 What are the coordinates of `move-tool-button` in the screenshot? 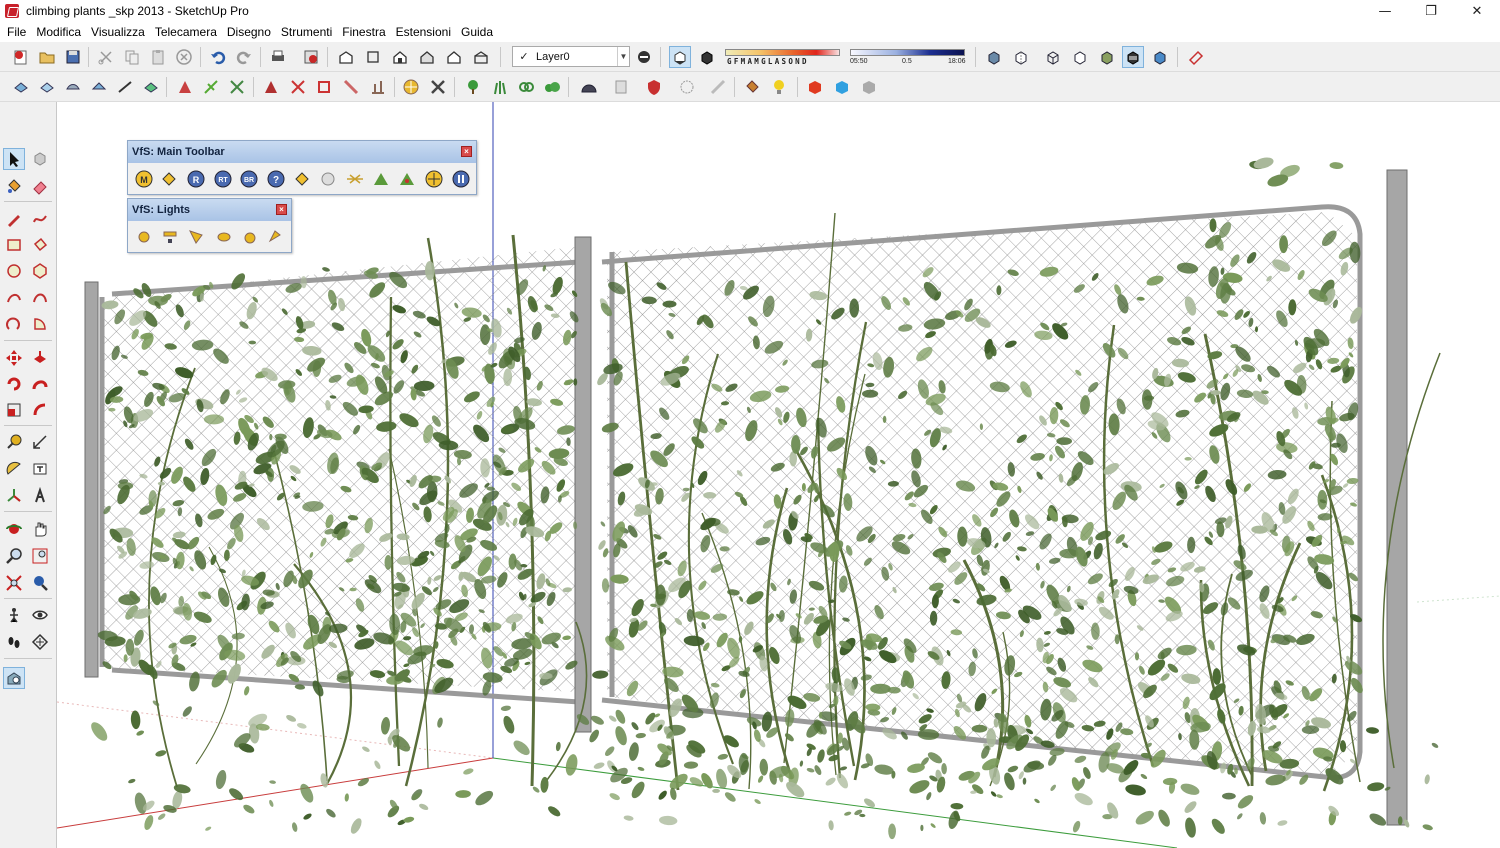 It's located at (14, 358).